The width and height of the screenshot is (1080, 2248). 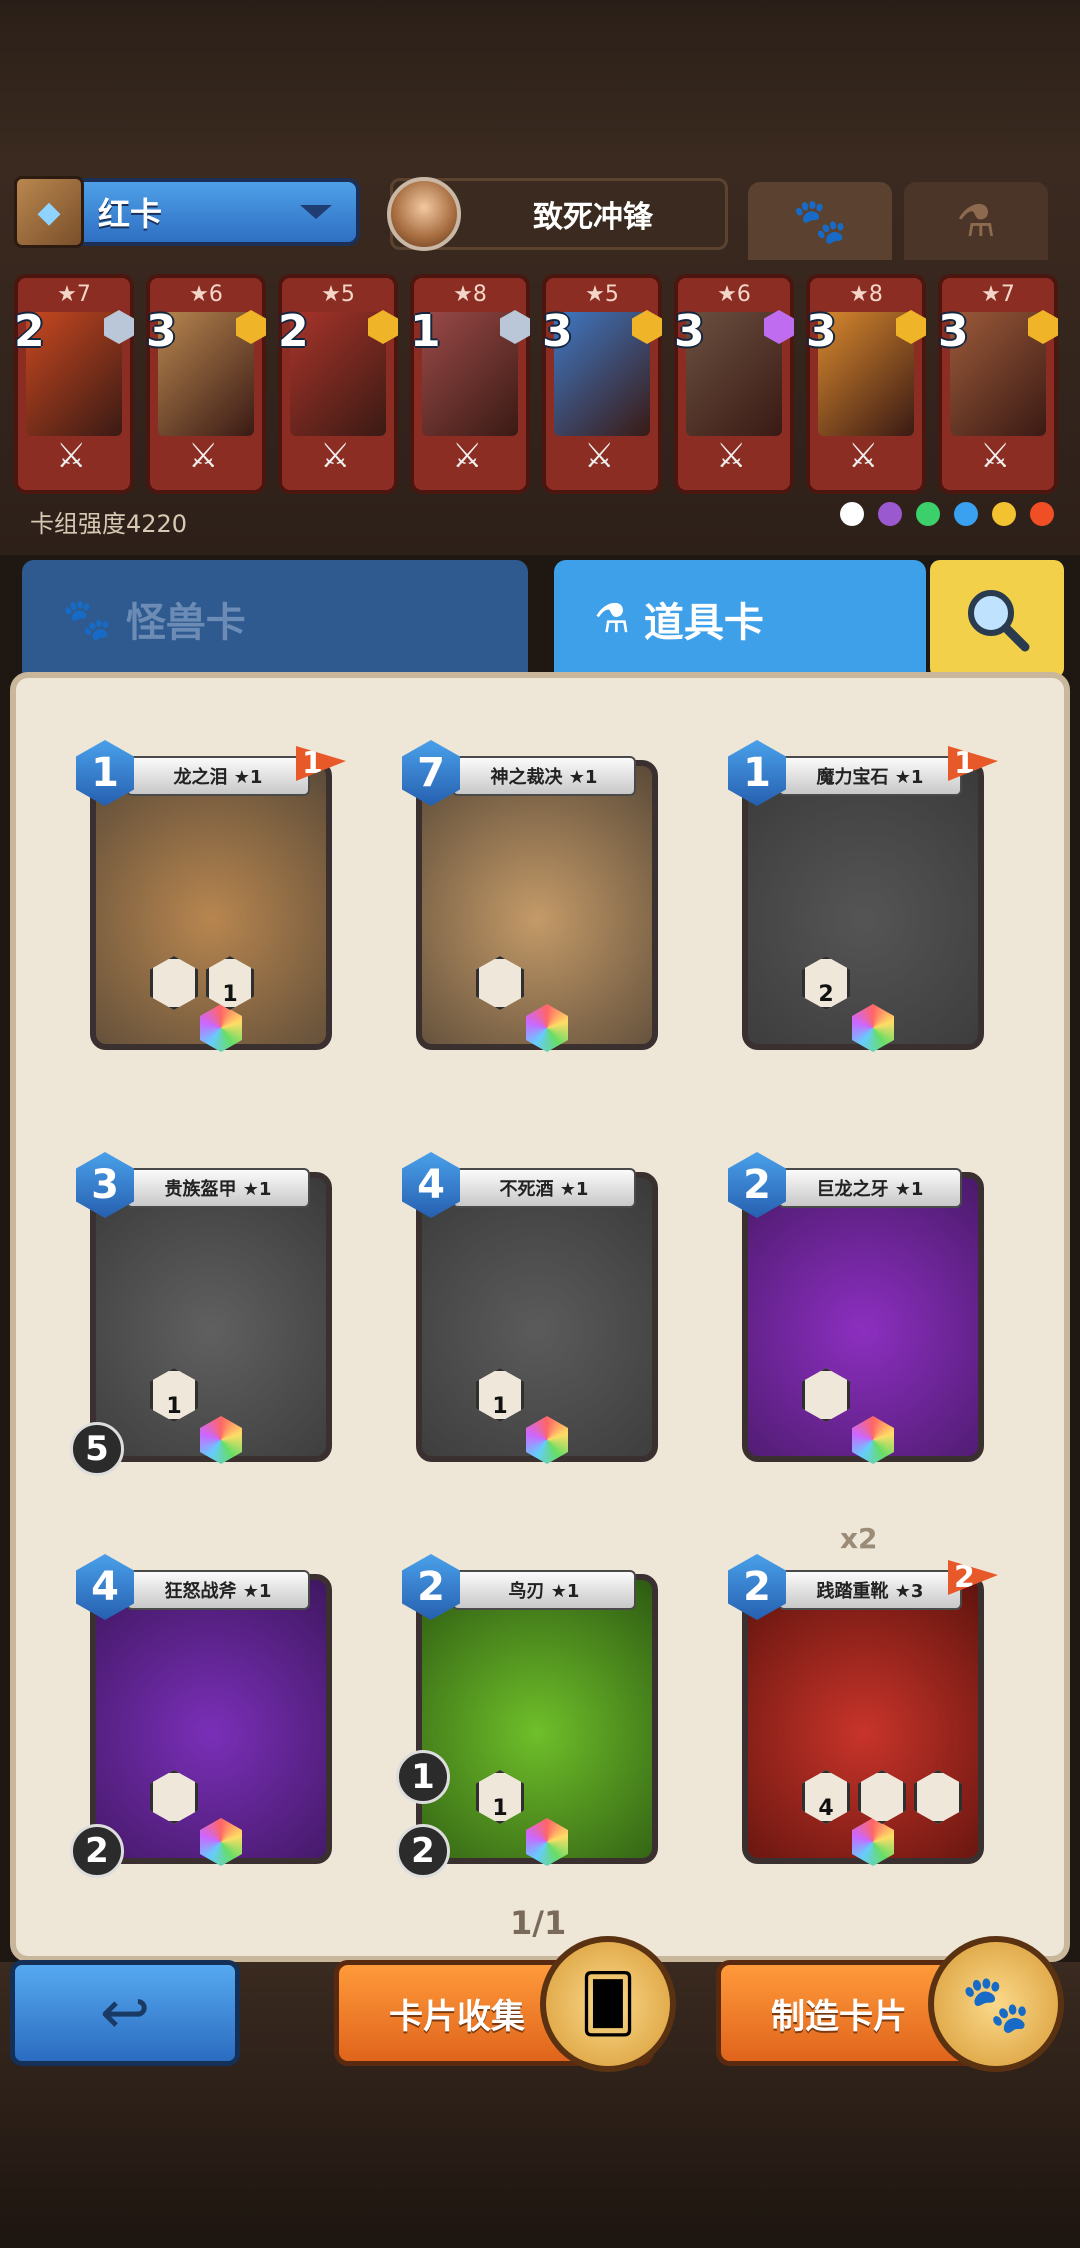 What do you see at coordinates (839, 2016) in the screenshot?
I see `craft-card-label: 制造卡片` at bounding box center [839, 2016].